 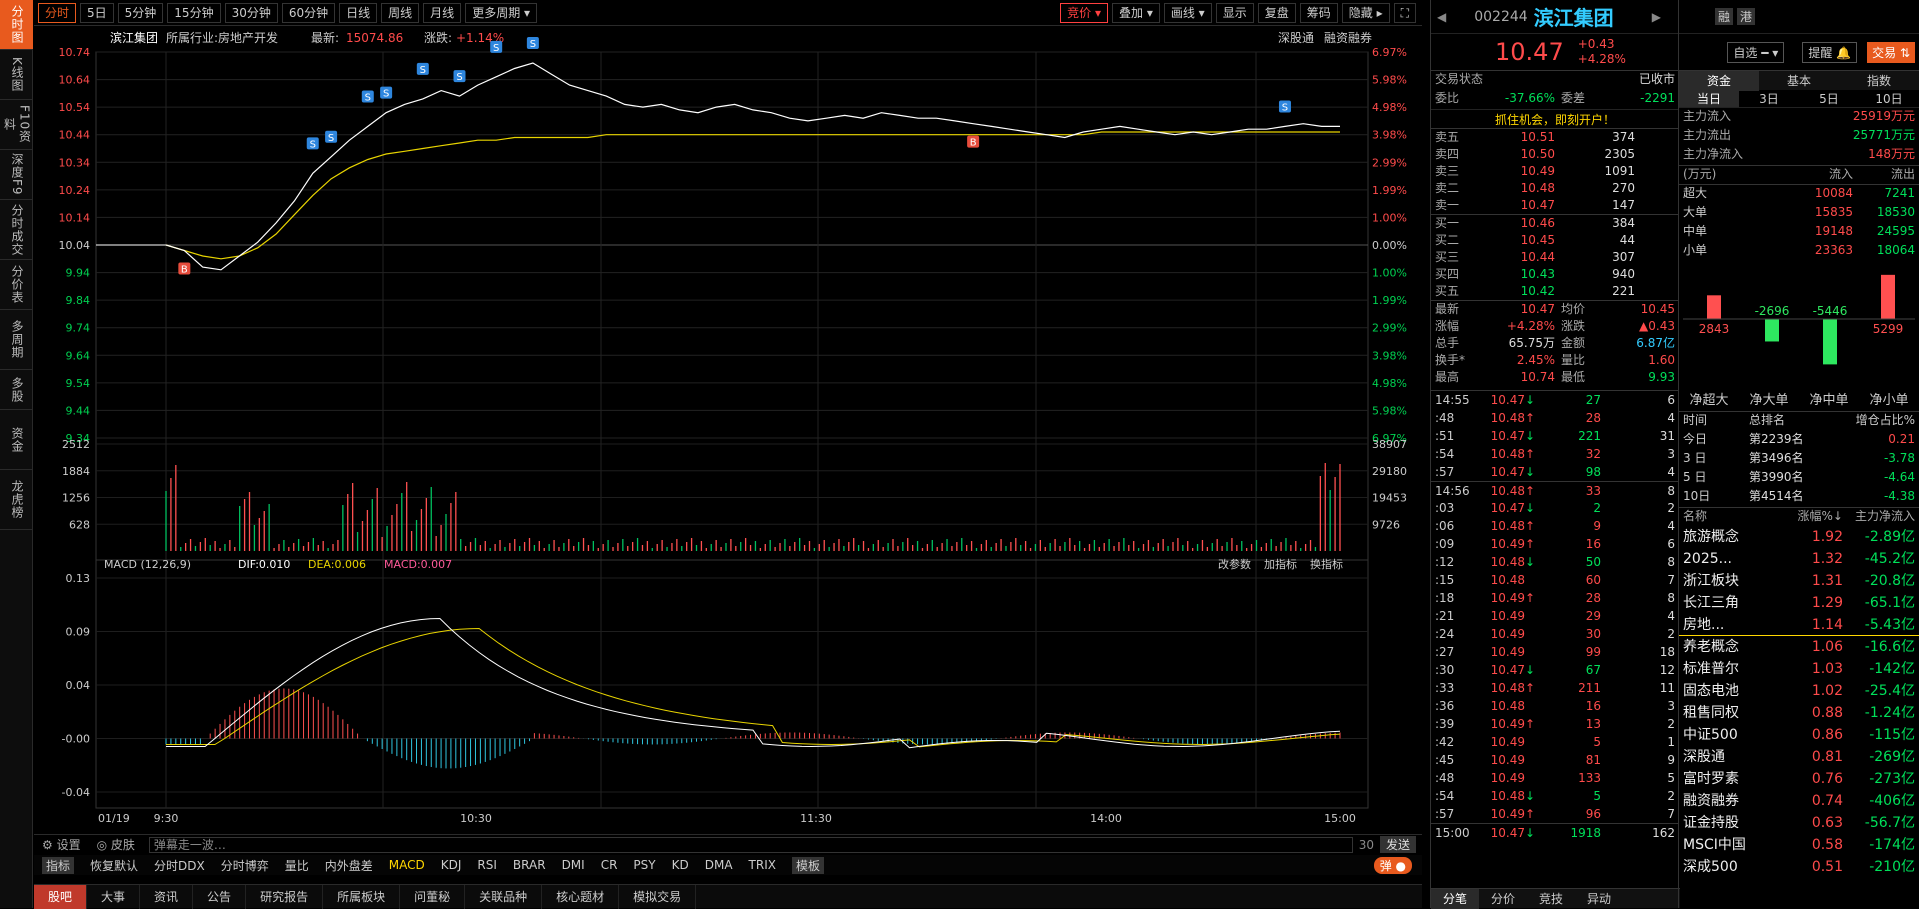 What do you see at coordinates (1799, 735) in the screenshot?
I see `sector-row: 中证500 0.86 -115亿` at bounding box center [1799, 735].